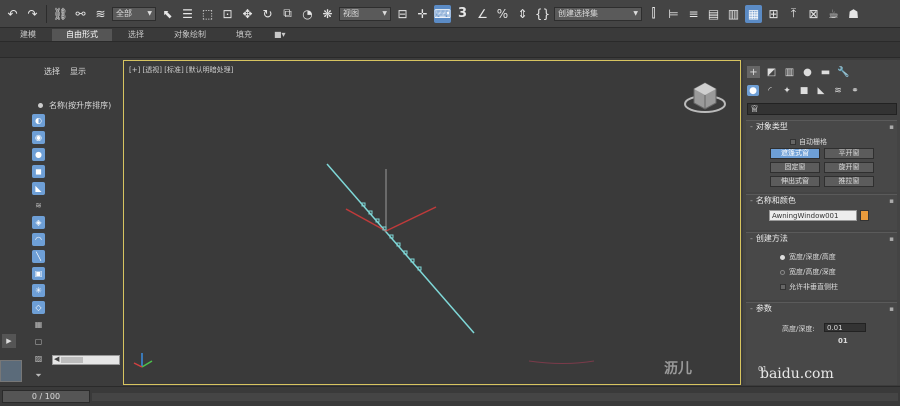 Image resolution: width=900 pixels, height=406 pixels. What do you see at coordinates (307, 14) in the screenshot?
I see `place-icon: ◔` at bounding box center [307, 14].